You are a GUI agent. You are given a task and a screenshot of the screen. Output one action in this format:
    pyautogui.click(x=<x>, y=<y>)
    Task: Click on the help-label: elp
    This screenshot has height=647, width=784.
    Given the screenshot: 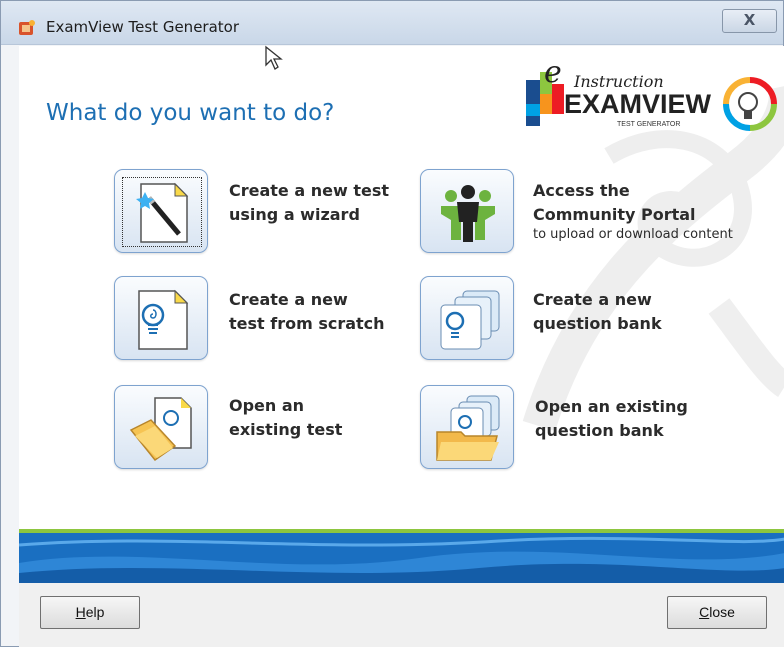 What is the action you would take?
    pyautogui.click(x=95, y=612)
    